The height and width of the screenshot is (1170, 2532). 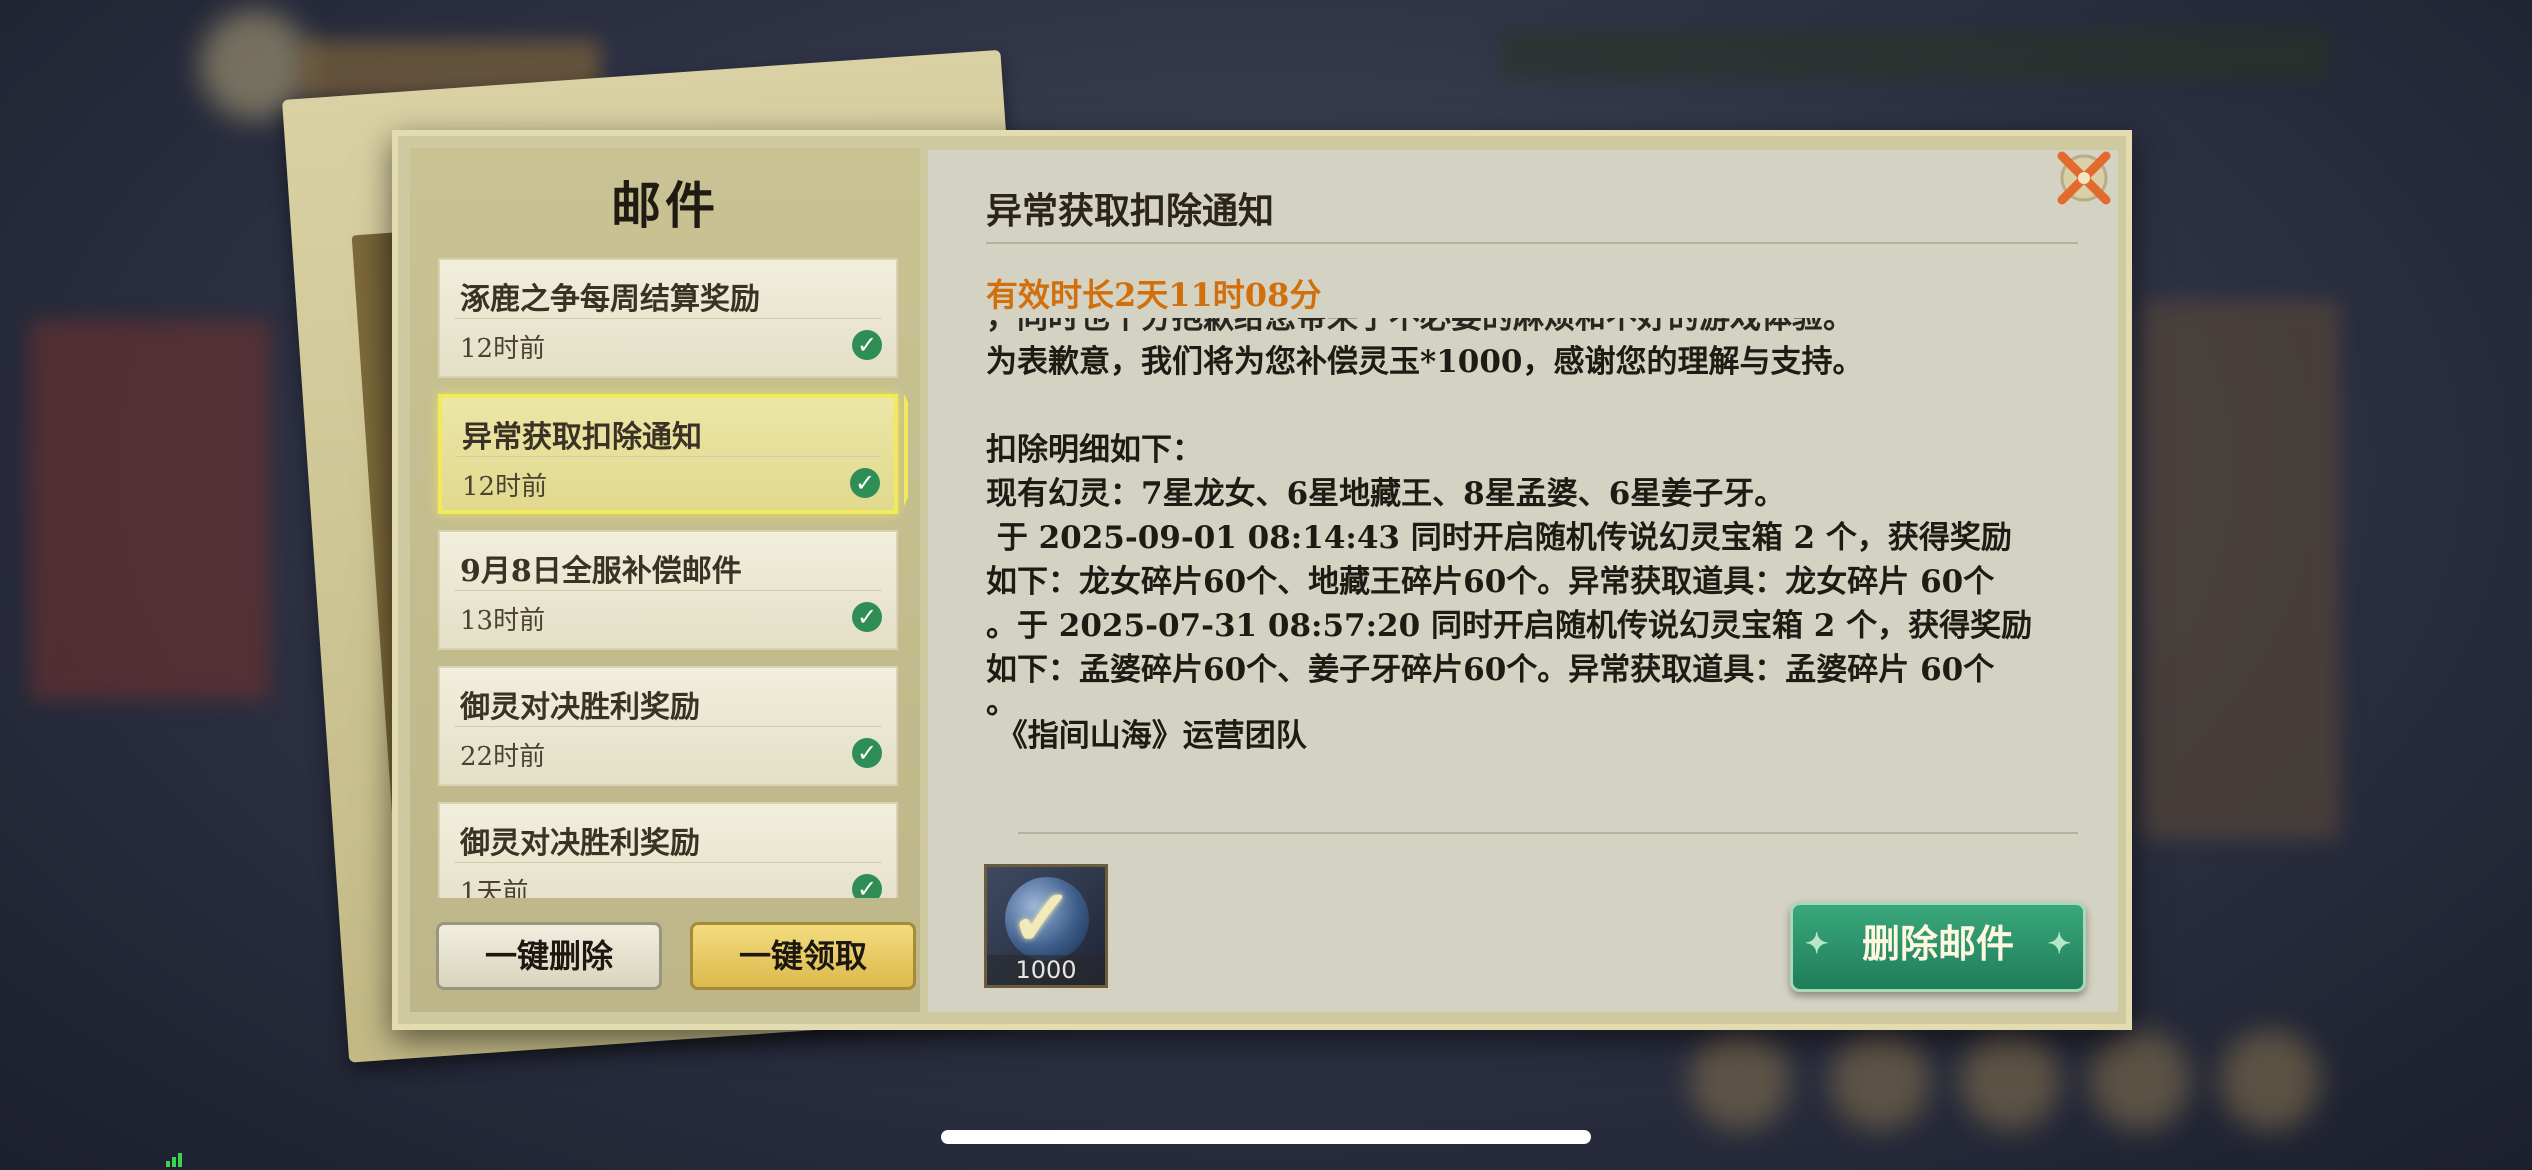 What do you see at coordinates (494, 888) in the screenshot?
I see `mail-item-time: 1天前` at bounding box center [494, 888].